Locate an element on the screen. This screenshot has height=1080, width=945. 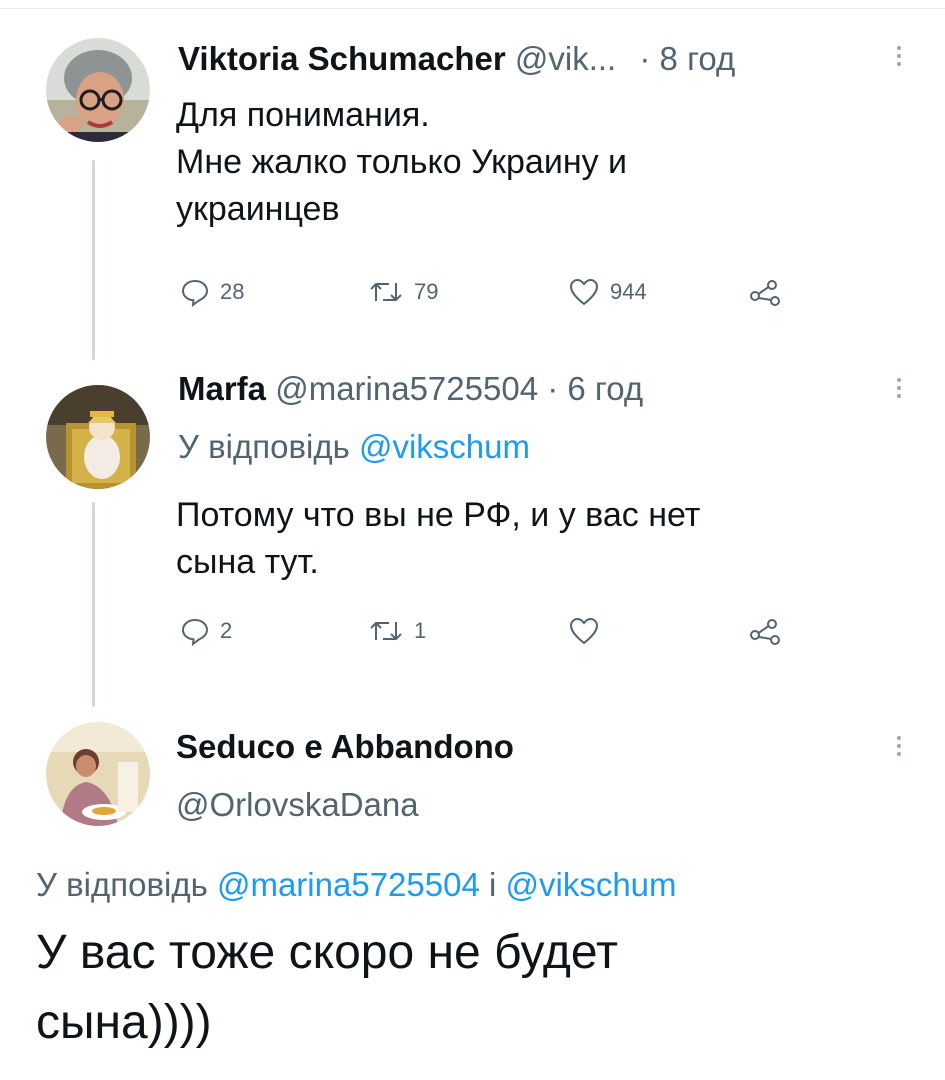
tweet-line: сына тут. is located at coordinates (247, 562).